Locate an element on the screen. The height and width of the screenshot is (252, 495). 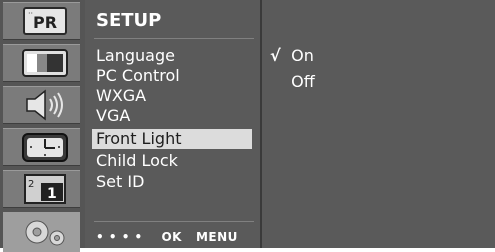
footer-divider is located at coordinates (174, 221).